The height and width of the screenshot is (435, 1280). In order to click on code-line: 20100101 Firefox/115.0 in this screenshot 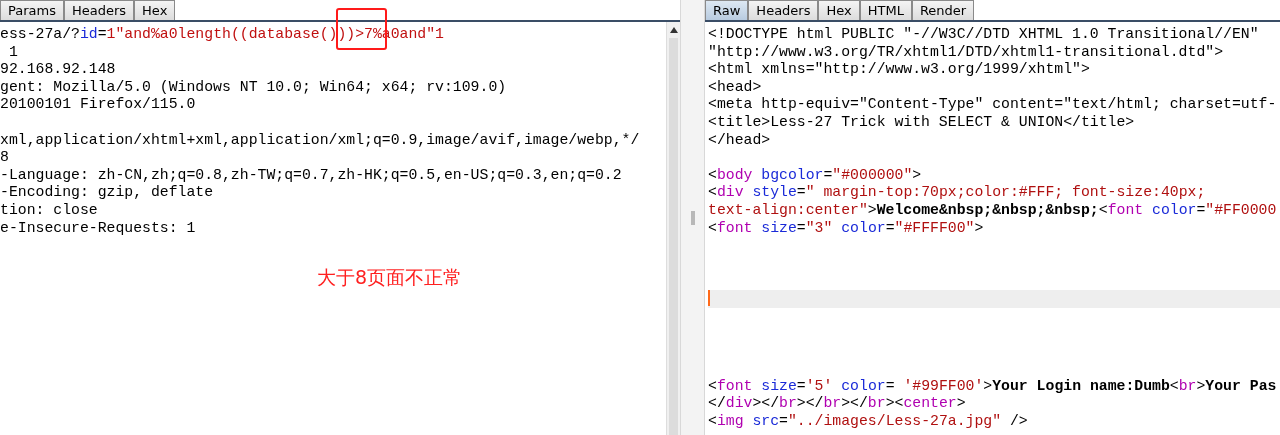, I will do `click(98, 104)`.